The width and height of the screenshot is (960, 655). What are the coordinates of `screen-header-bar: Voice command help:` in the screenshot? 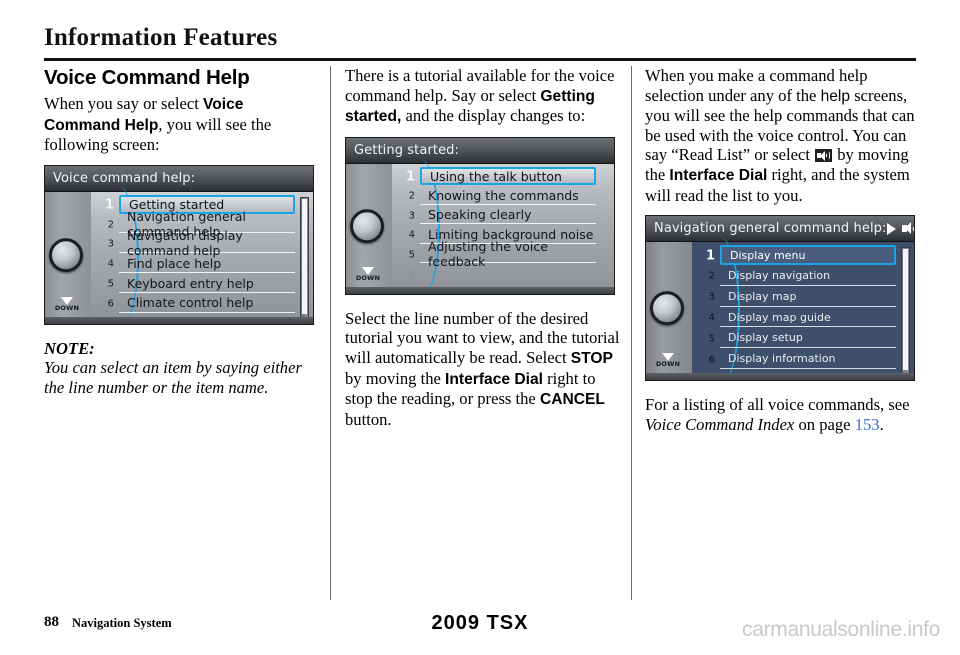 It's located at (179, 178).